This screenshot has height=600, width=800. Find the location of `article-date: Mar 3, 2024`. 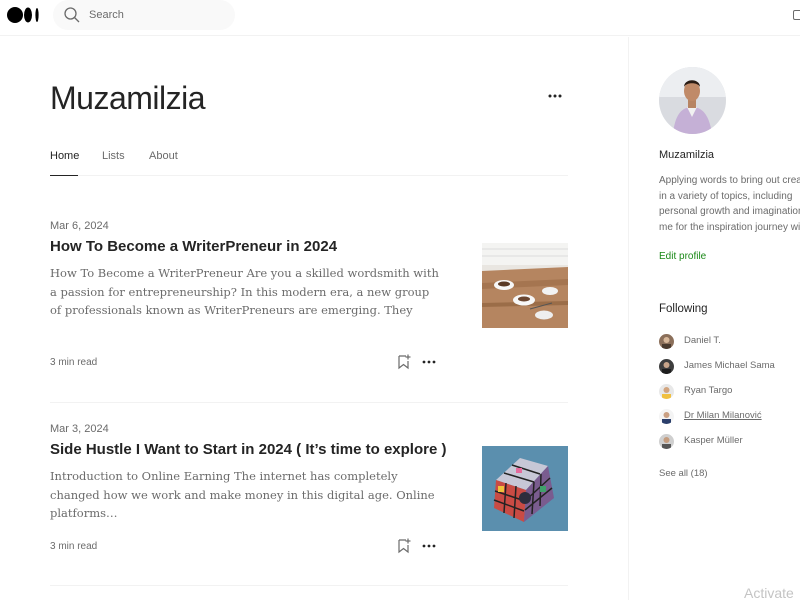

article-date: Mar 3, 2024 is located at coordinates (79, 429).